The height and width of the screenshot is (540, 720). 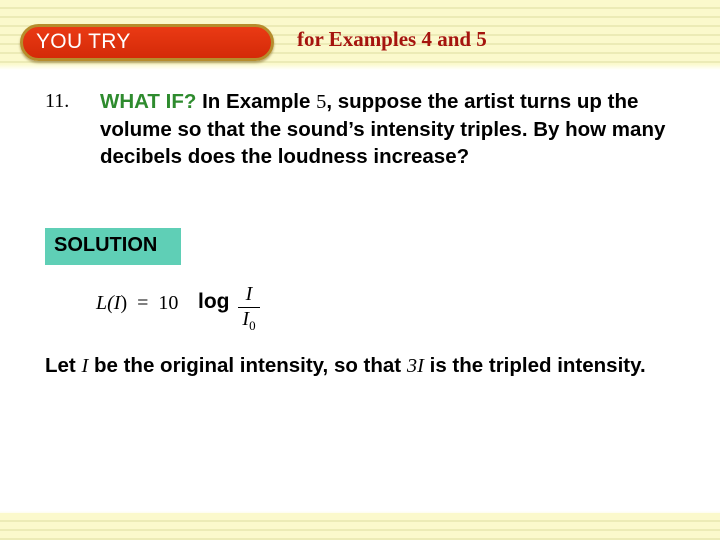 I want to click on explanation-part3: is the tripled intensity., so click(x=537, y=365).